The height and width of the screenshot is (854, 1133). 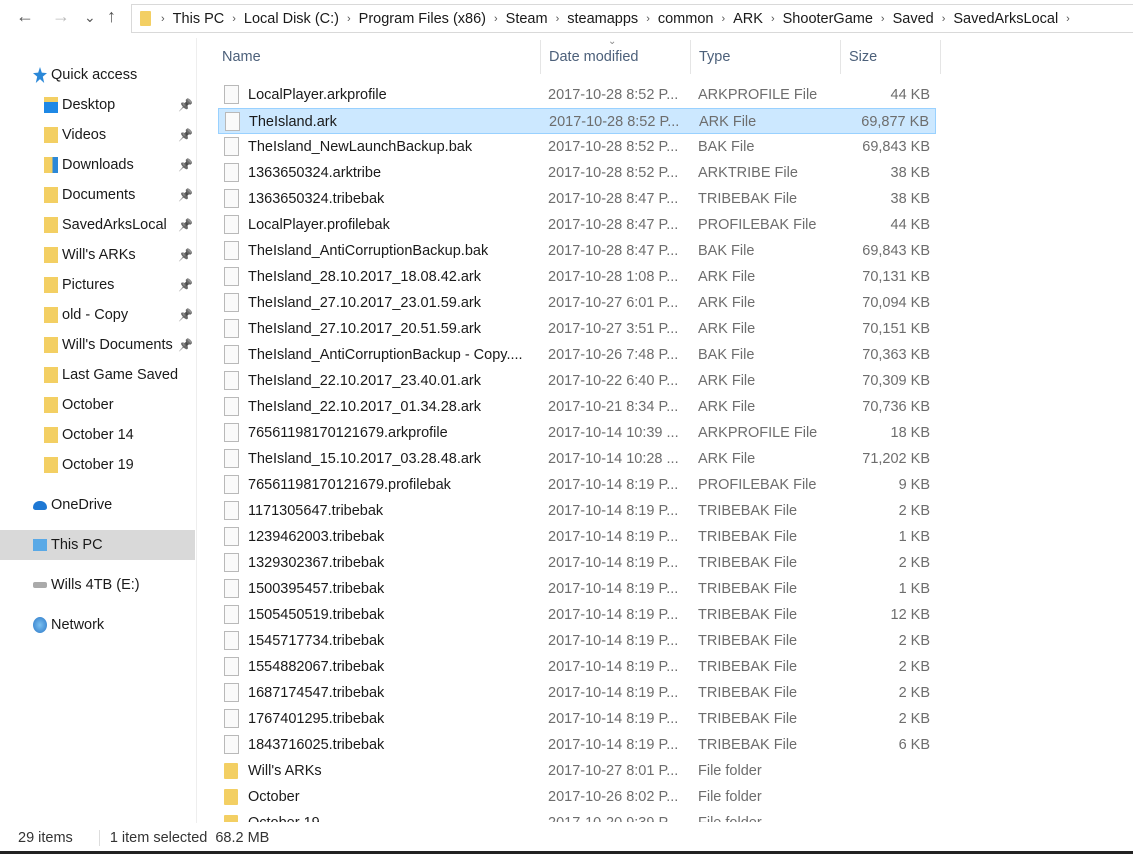 I want to click on sidebar-item-pictures: Pictures 📌, so click(x=97, y=285).